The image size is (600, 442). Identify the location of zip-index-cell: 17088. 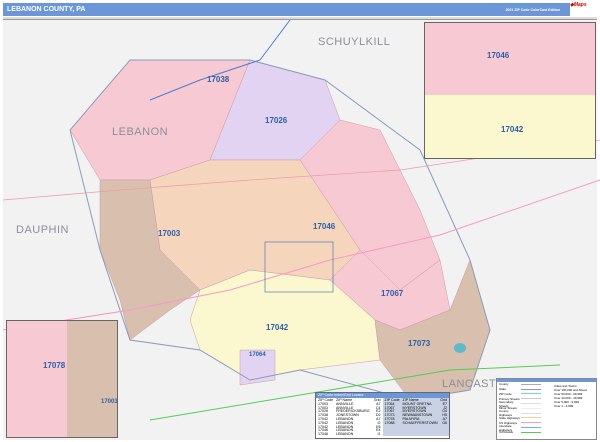
(389, 422).